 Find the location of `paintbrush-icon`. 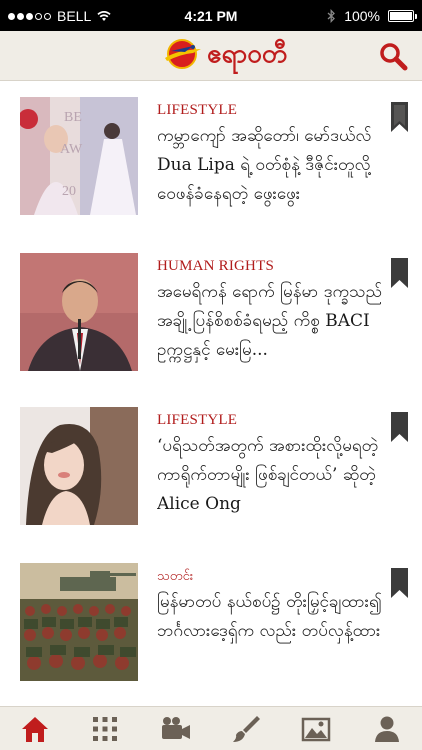

paintbrush-icon is located at coordinates (247, 728).